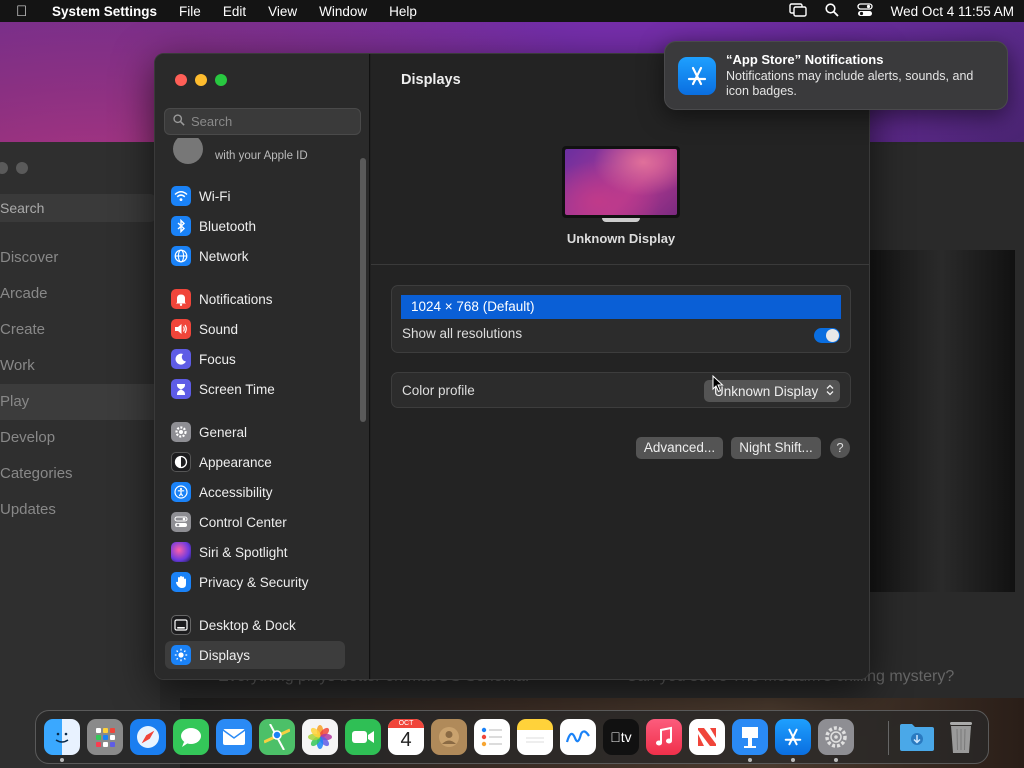  I want to click on sidebar-item-accessibility: Accessibility, so click(255, 492).